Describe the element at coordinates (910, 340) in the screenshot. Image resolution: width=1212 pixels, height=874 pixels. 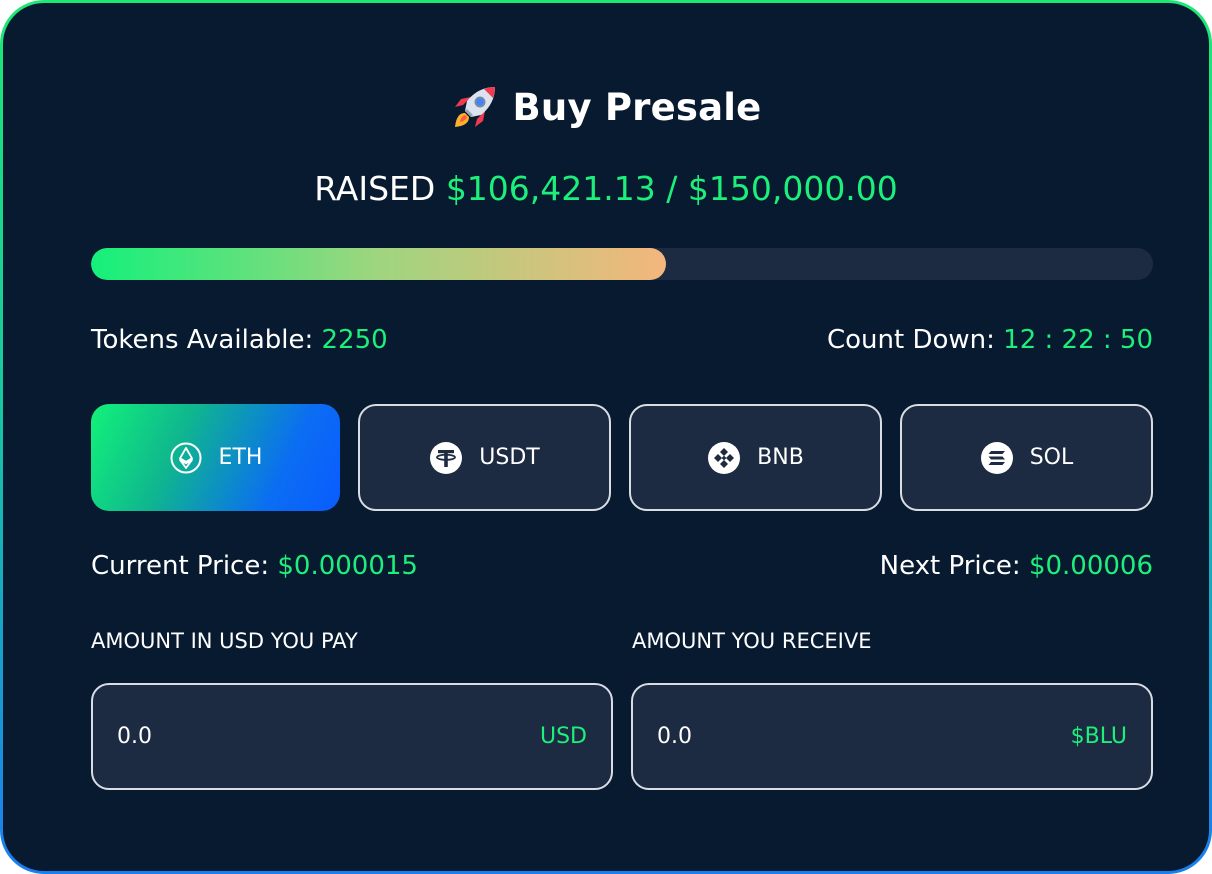
I see `countdown-label: Count Down:` at that location.